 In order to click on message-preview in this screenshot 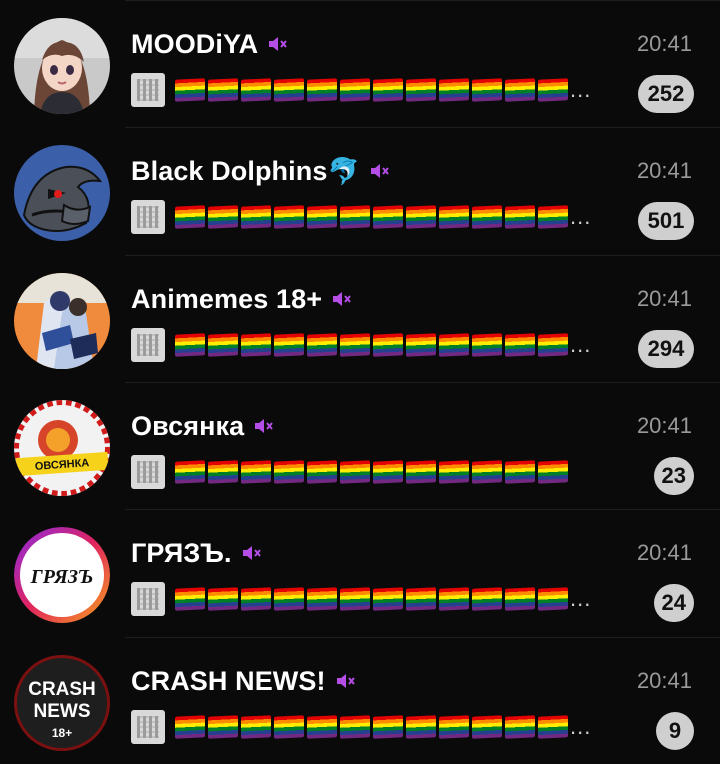, I will do `click(349, 472)`.